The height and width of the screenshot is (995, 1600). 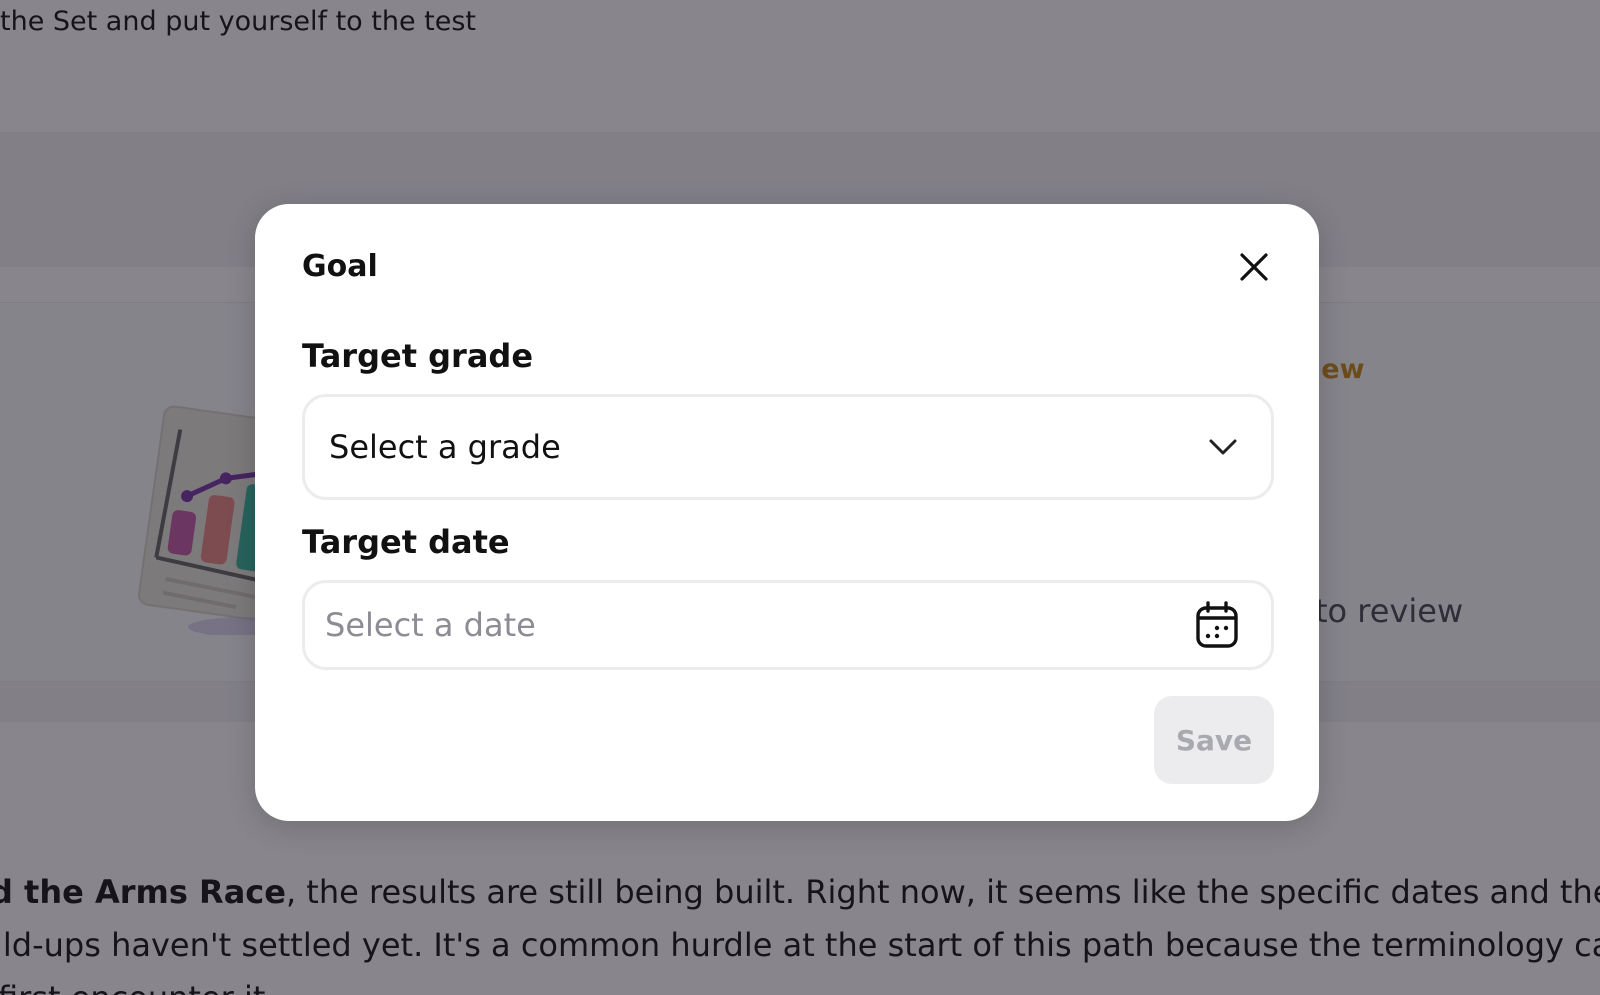 I want to click on target-date-label: Target date, so click(x=406, y=542).